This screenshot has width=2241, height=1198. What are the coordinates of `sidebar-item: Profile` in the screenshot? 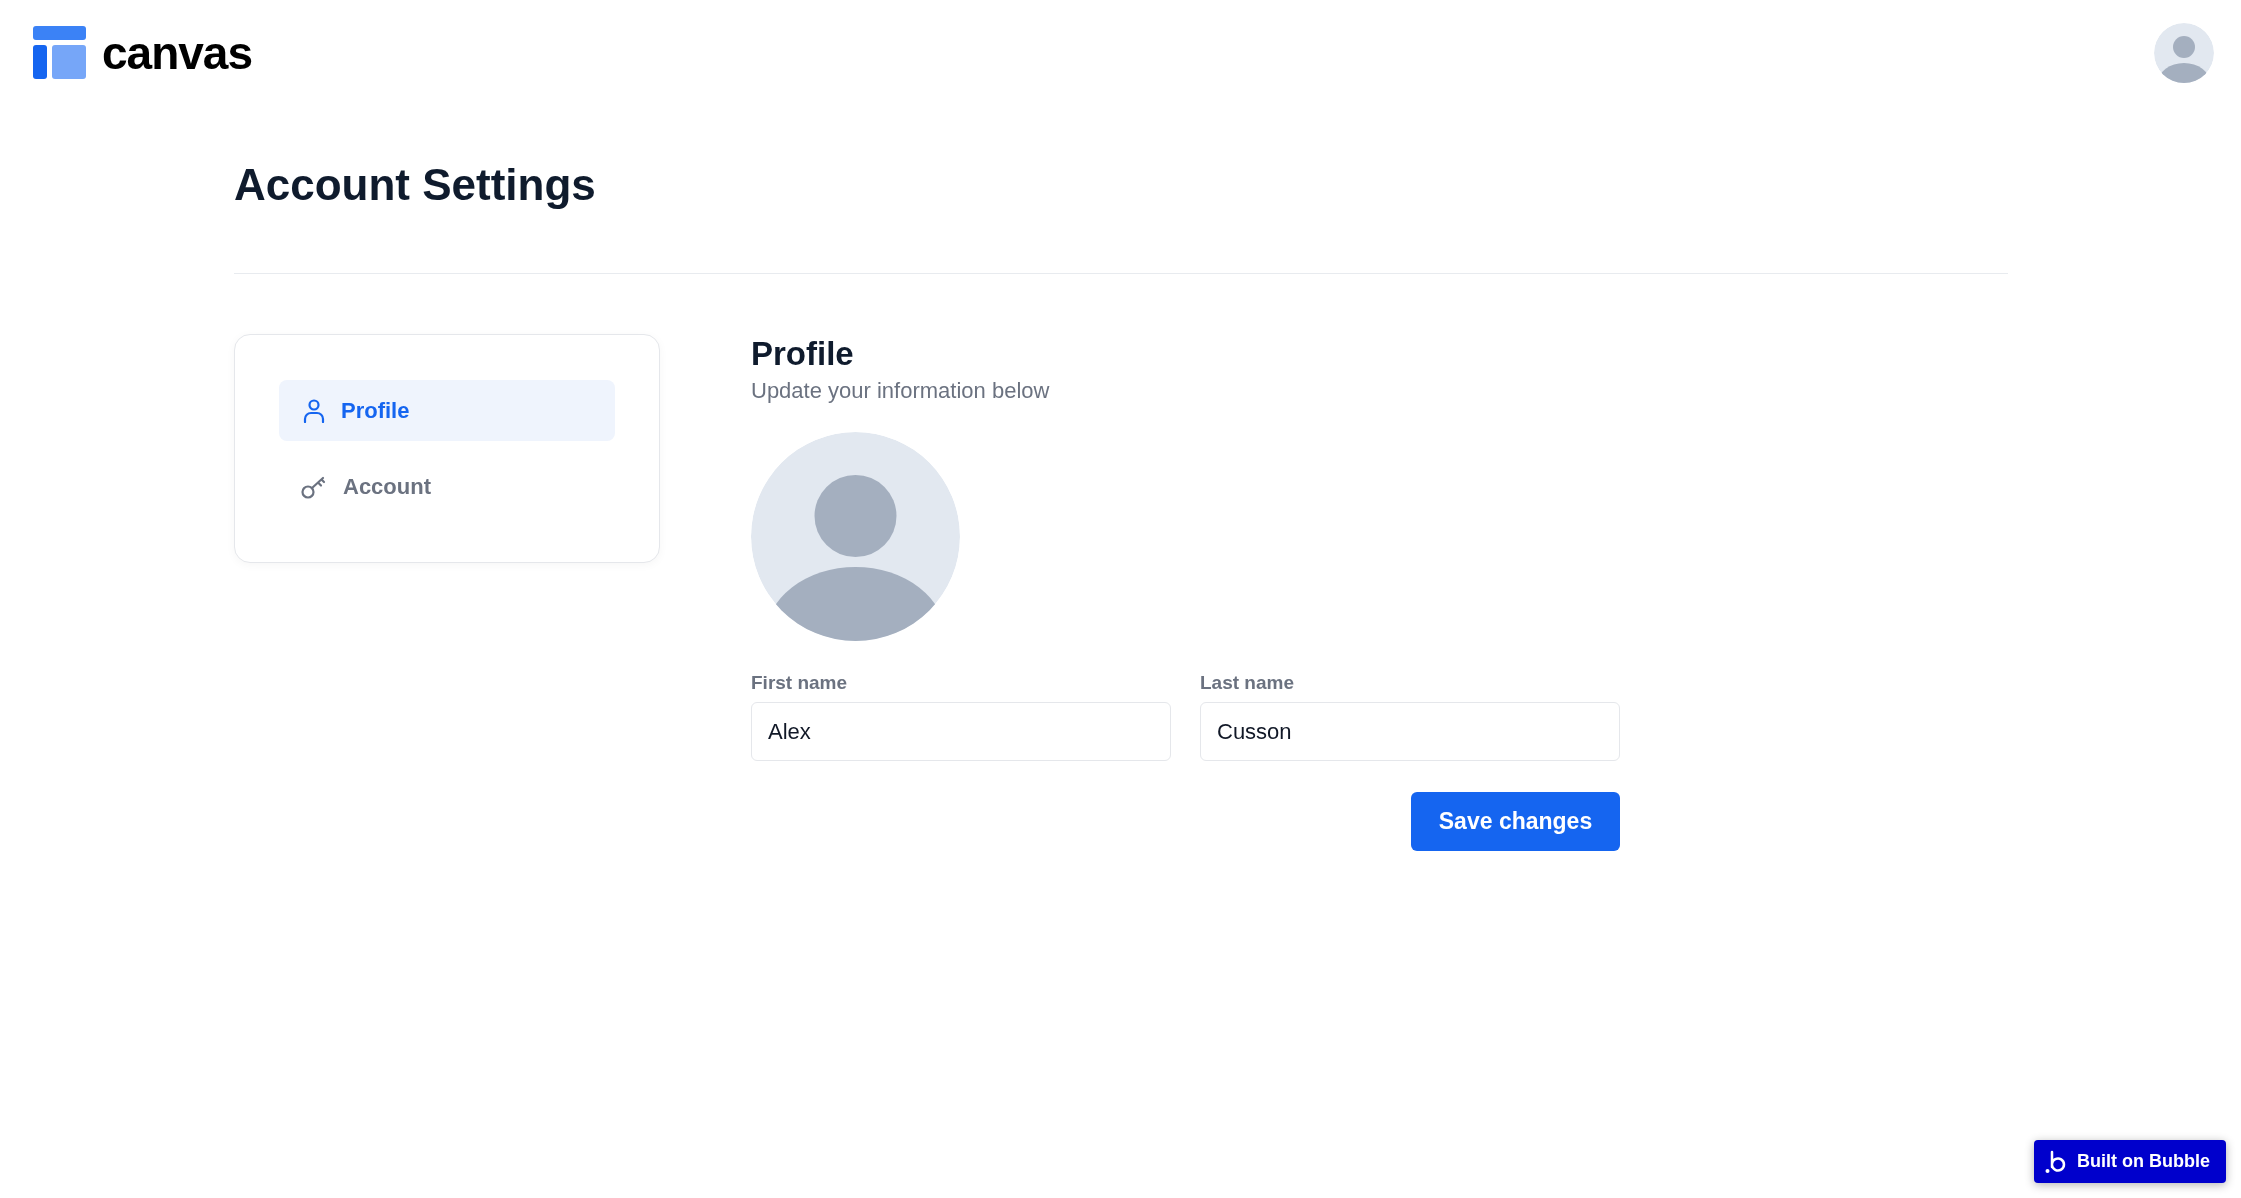 It's located at (447, 410).